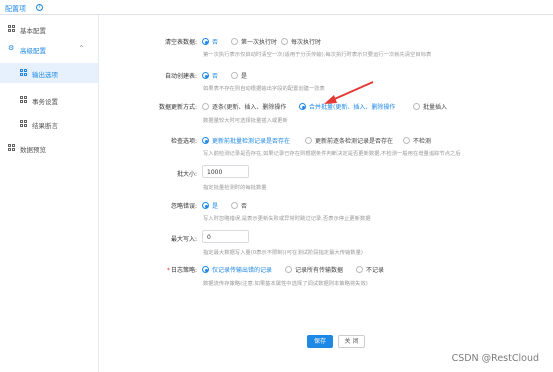 The image size is (553, 372). I want to click on sidebar-item-data-preview: 数据预览, so click(49, 148).